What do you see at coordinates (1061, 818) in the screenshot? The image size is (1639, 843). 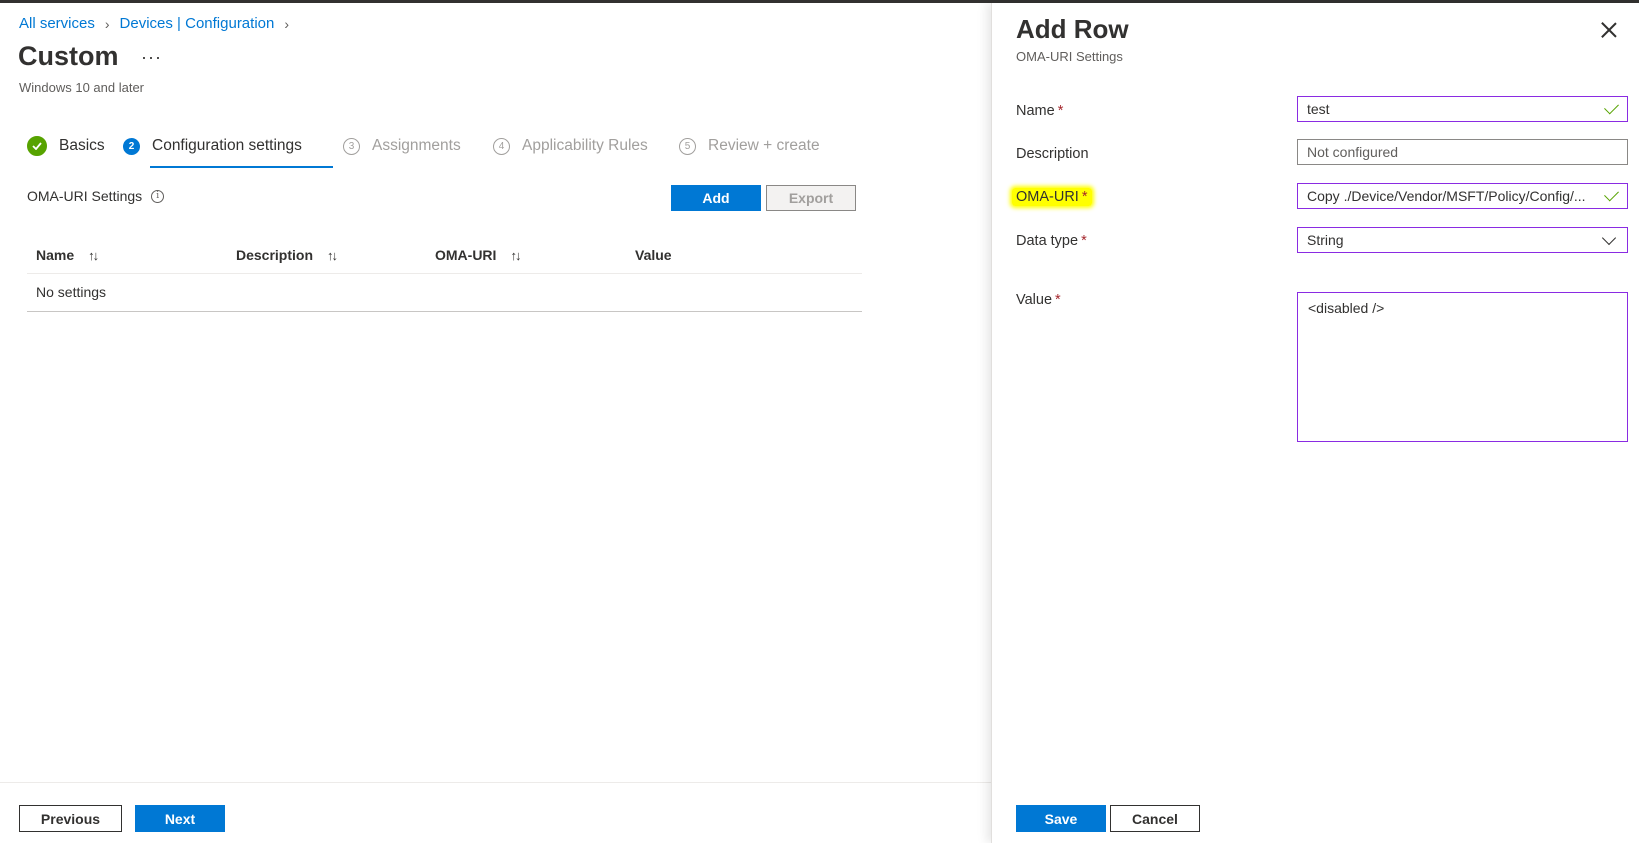 I see `save-button: Save` at bounding box center [1061, 818].